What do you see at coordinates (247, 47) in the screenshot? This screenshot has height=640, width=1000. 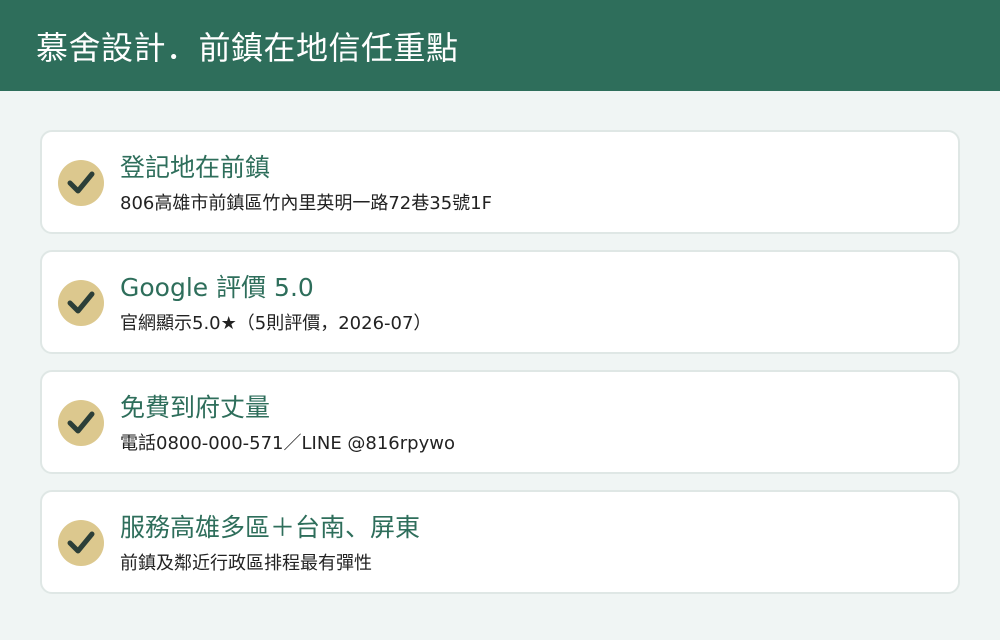 I see `page-title: 慕舍設計．前鎮在地信任重點` at bounding box center [247, 47].